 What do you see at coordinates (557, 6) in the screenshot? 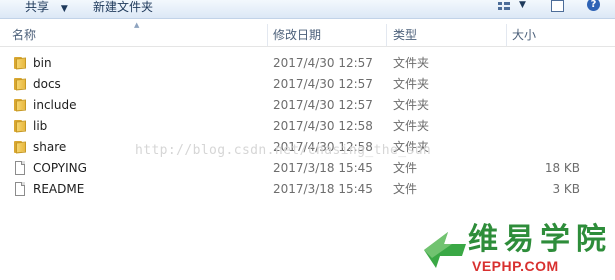
I see `preview-pane-icon` at bounding box center [557, 6].